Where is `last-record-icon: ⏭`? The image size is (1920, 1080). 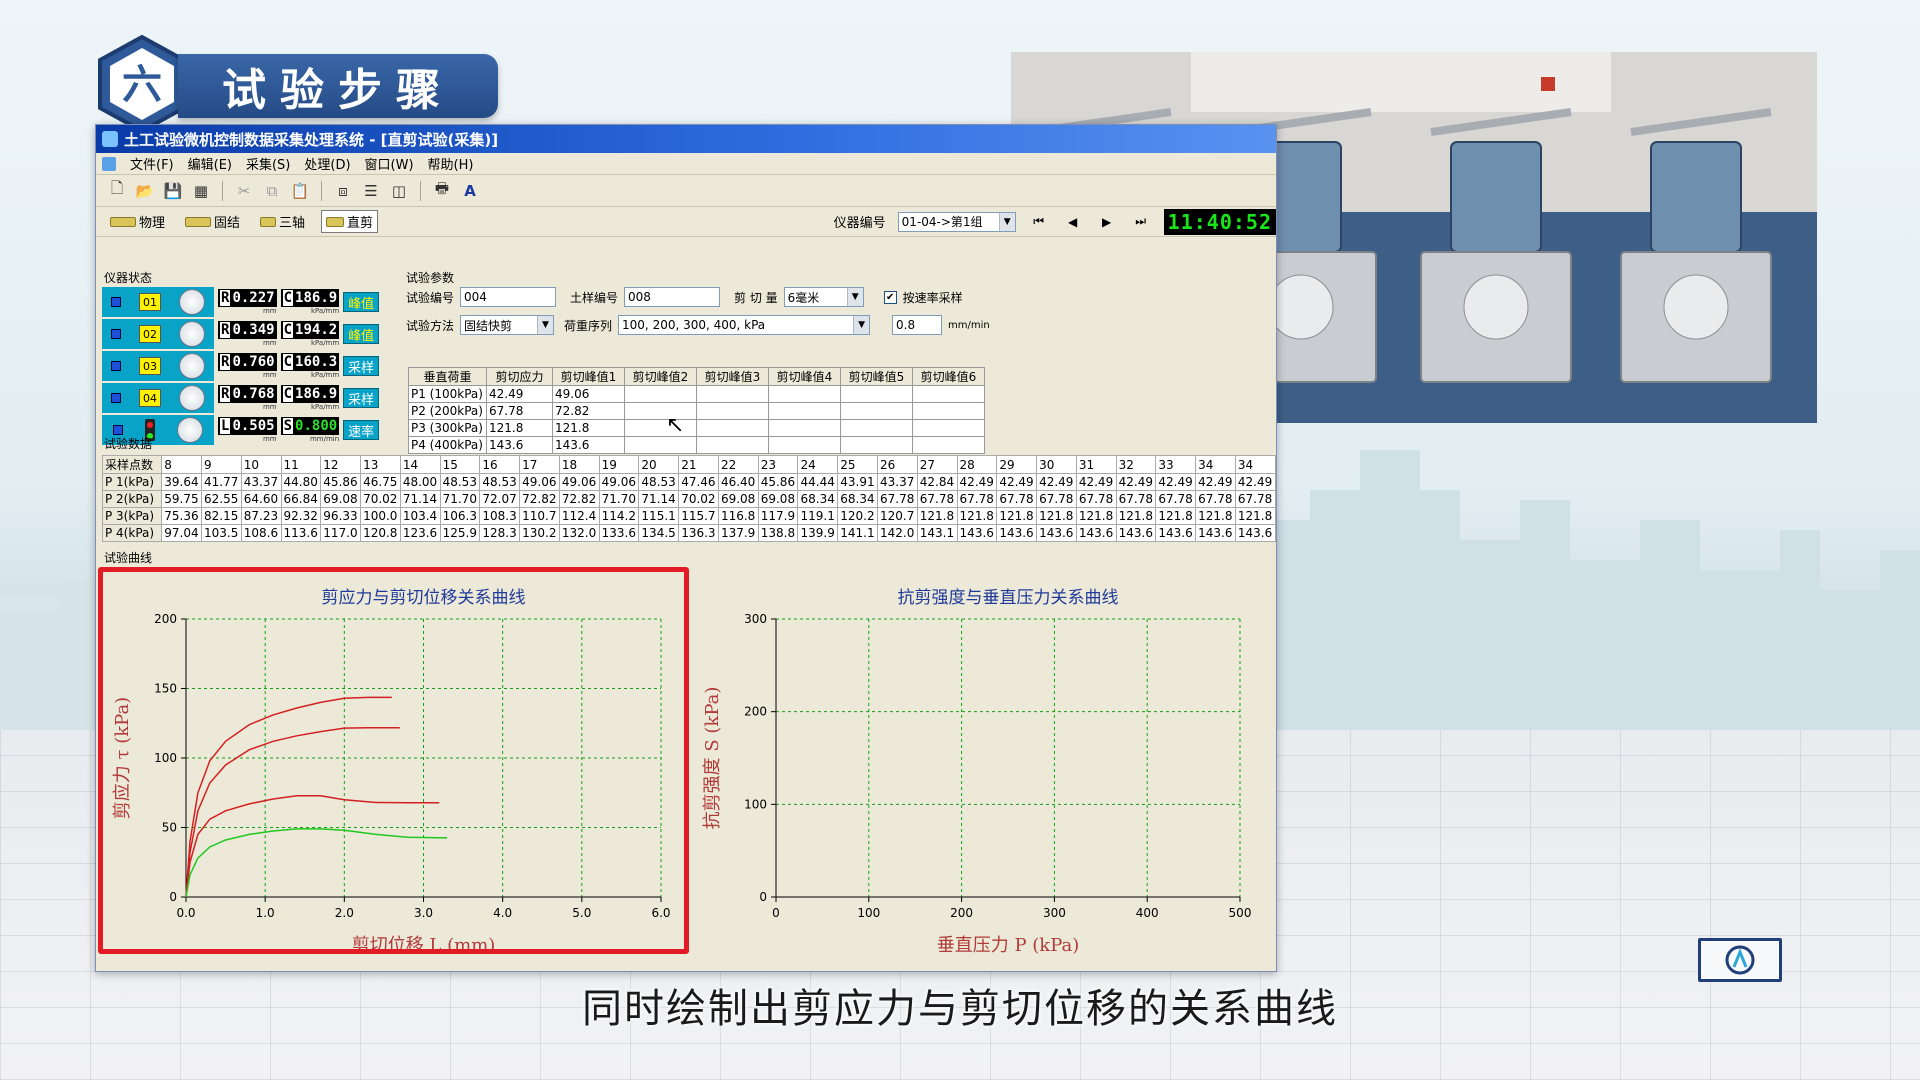 last-record-icon: ⏭ is located at coordinates (1141, 221).